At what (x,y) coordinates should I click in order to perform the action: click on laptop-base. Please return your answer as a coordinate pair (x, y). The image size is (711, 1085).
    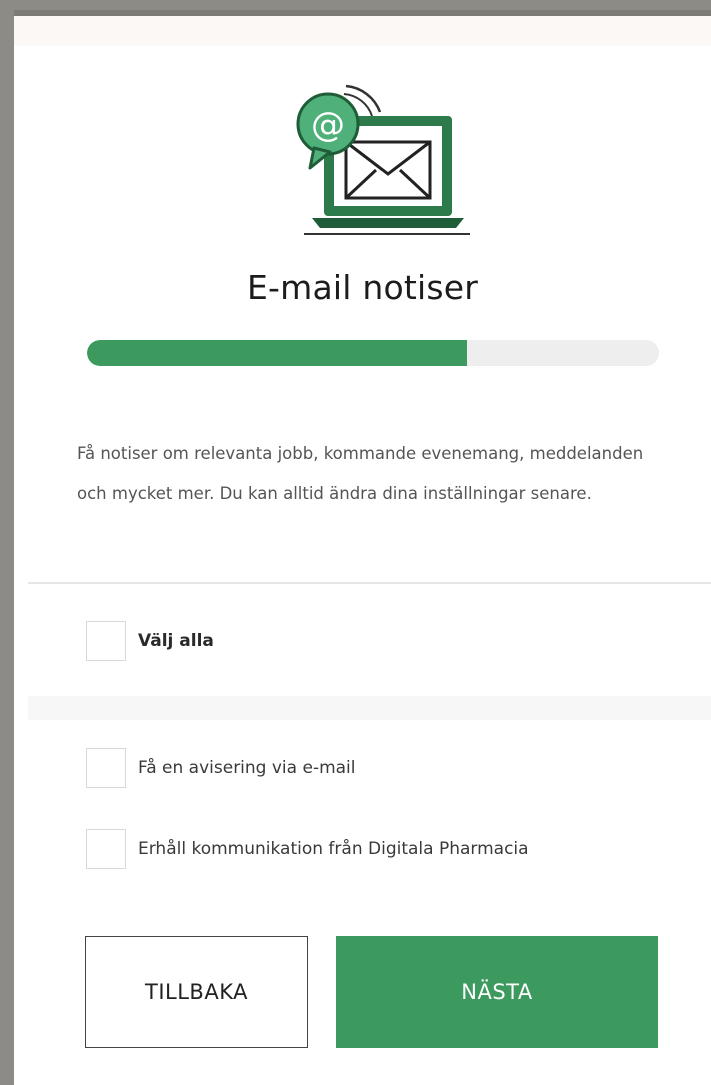
    Looking at the image, I should click on (388, 223).